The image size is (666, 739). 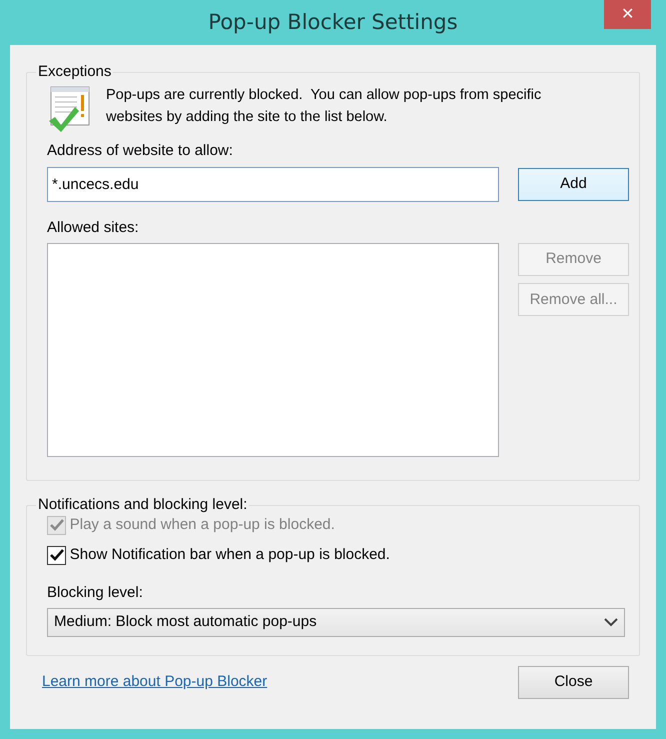 What do you see at coordinates (202, 525) in the screenshot?
I see `checkbox-label: Play a sound when a pop-up is blocked.` at bounding box center [202, 525].